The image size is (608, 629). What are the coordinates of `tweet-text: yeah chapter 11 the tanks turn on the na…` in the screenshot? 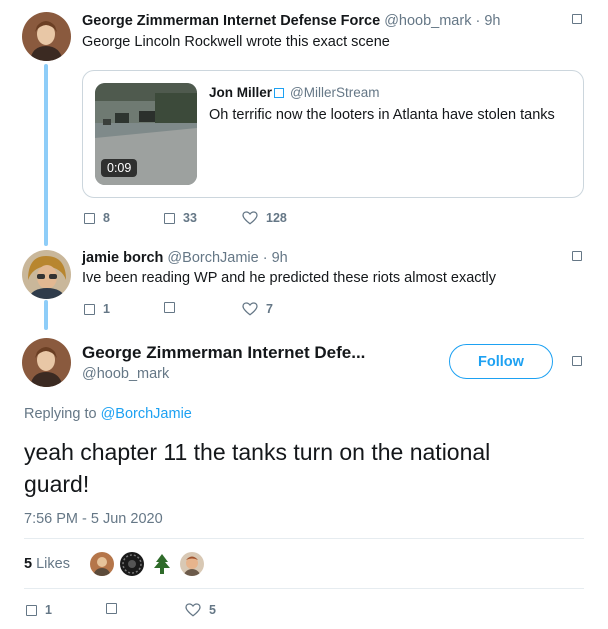 It's located at (257, 468).